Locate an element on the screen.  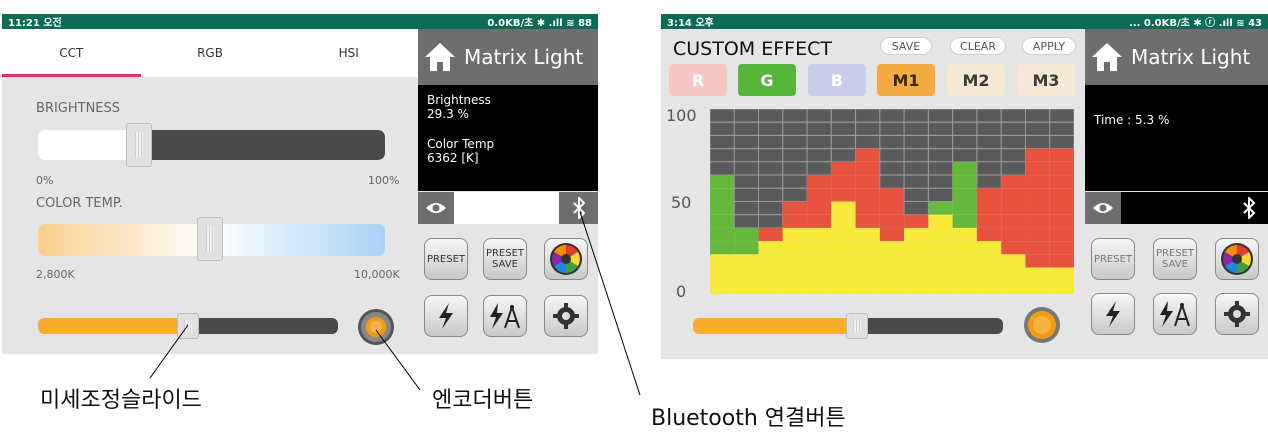
bluetooth-pointer-line is located at coordinates (610, 303).